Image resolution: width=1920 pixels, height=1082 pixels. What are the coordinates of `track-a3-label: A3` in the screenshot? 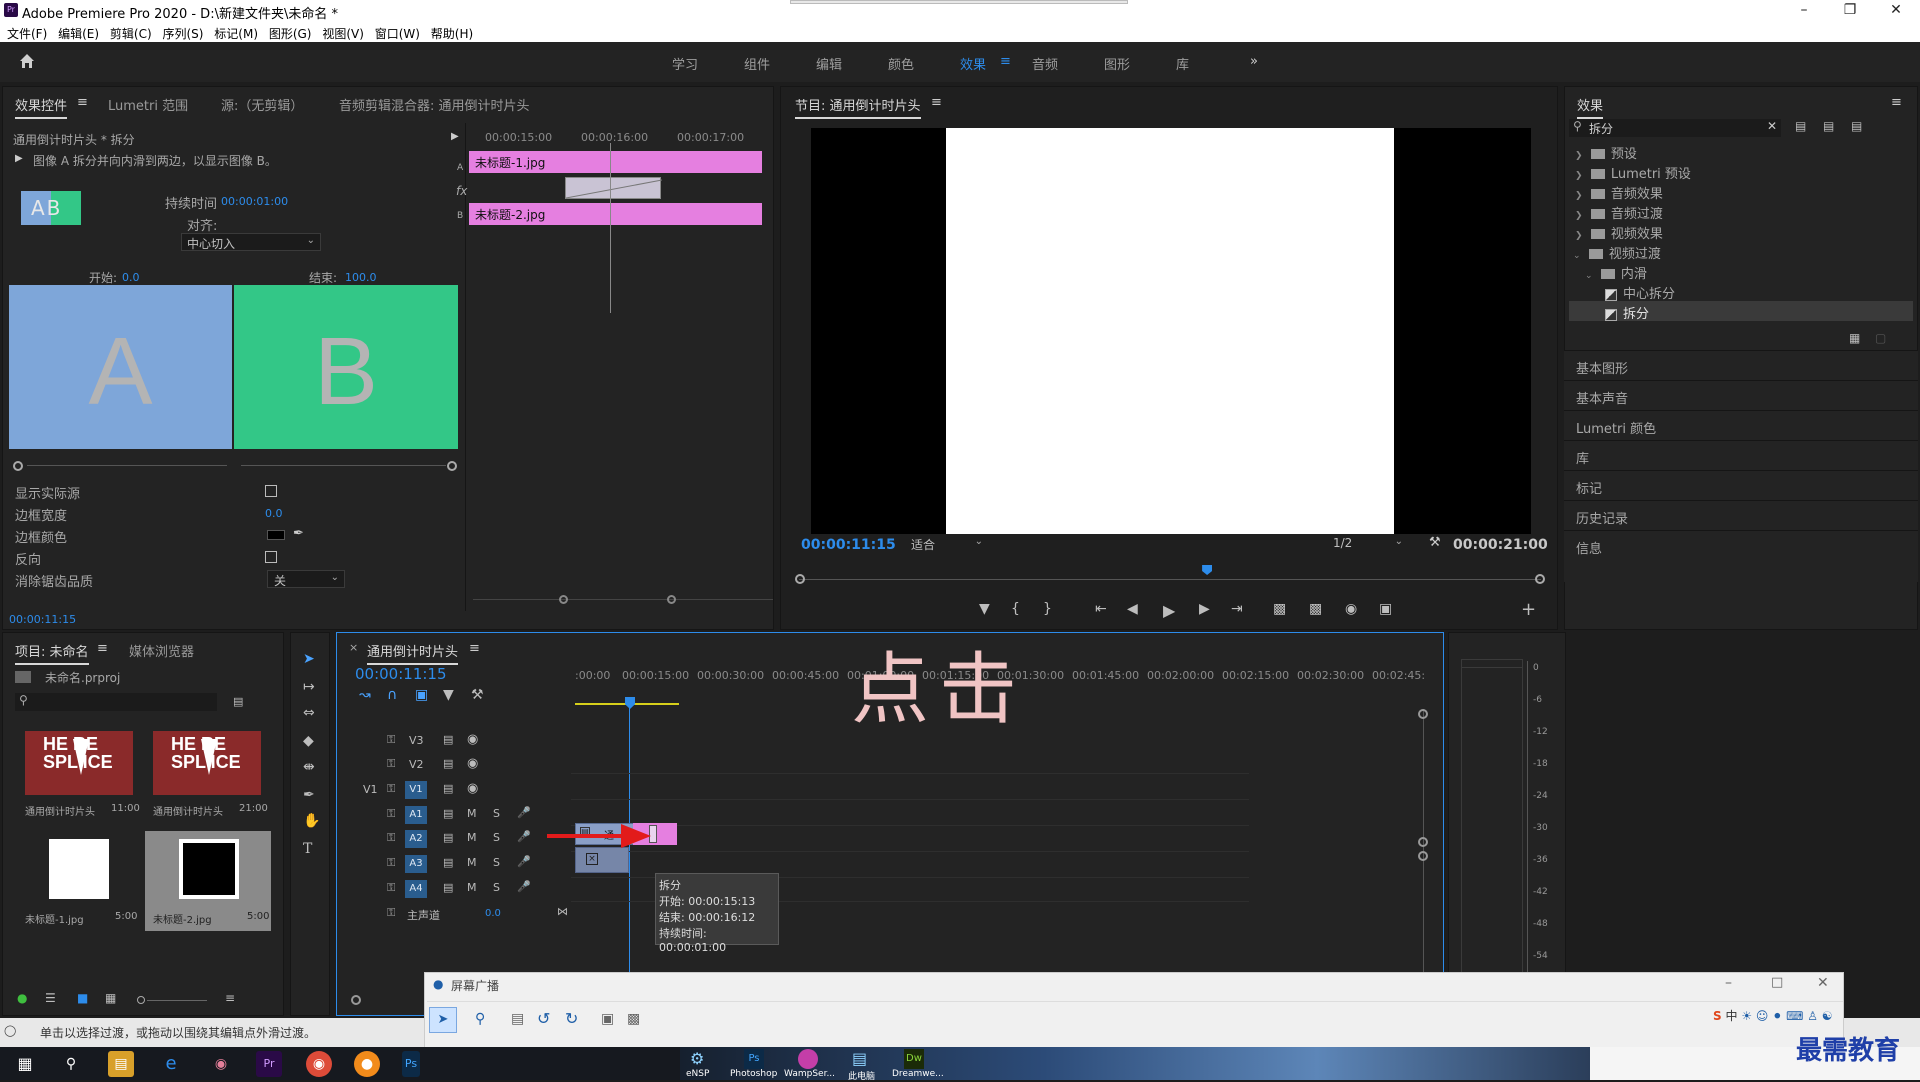 It's located at (416, 864).